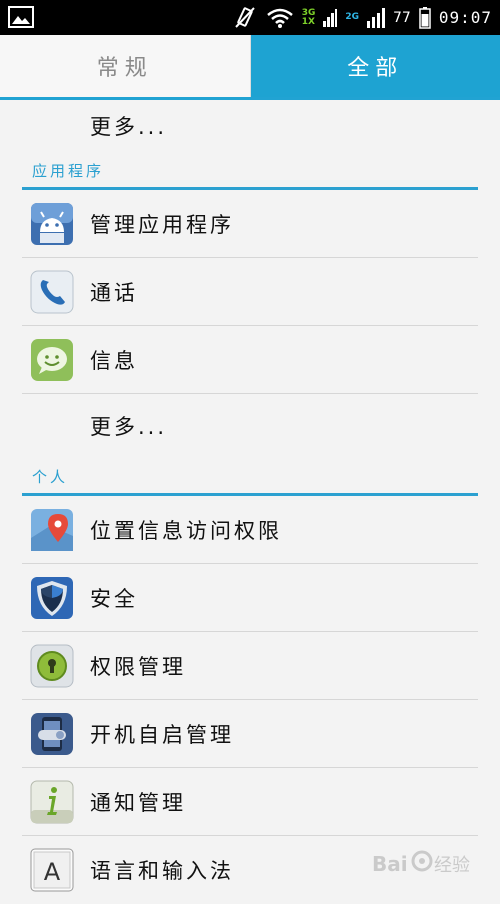  Describe the element at coordinates (52, 802) in the screenshot. I see `info-icon` at that location.